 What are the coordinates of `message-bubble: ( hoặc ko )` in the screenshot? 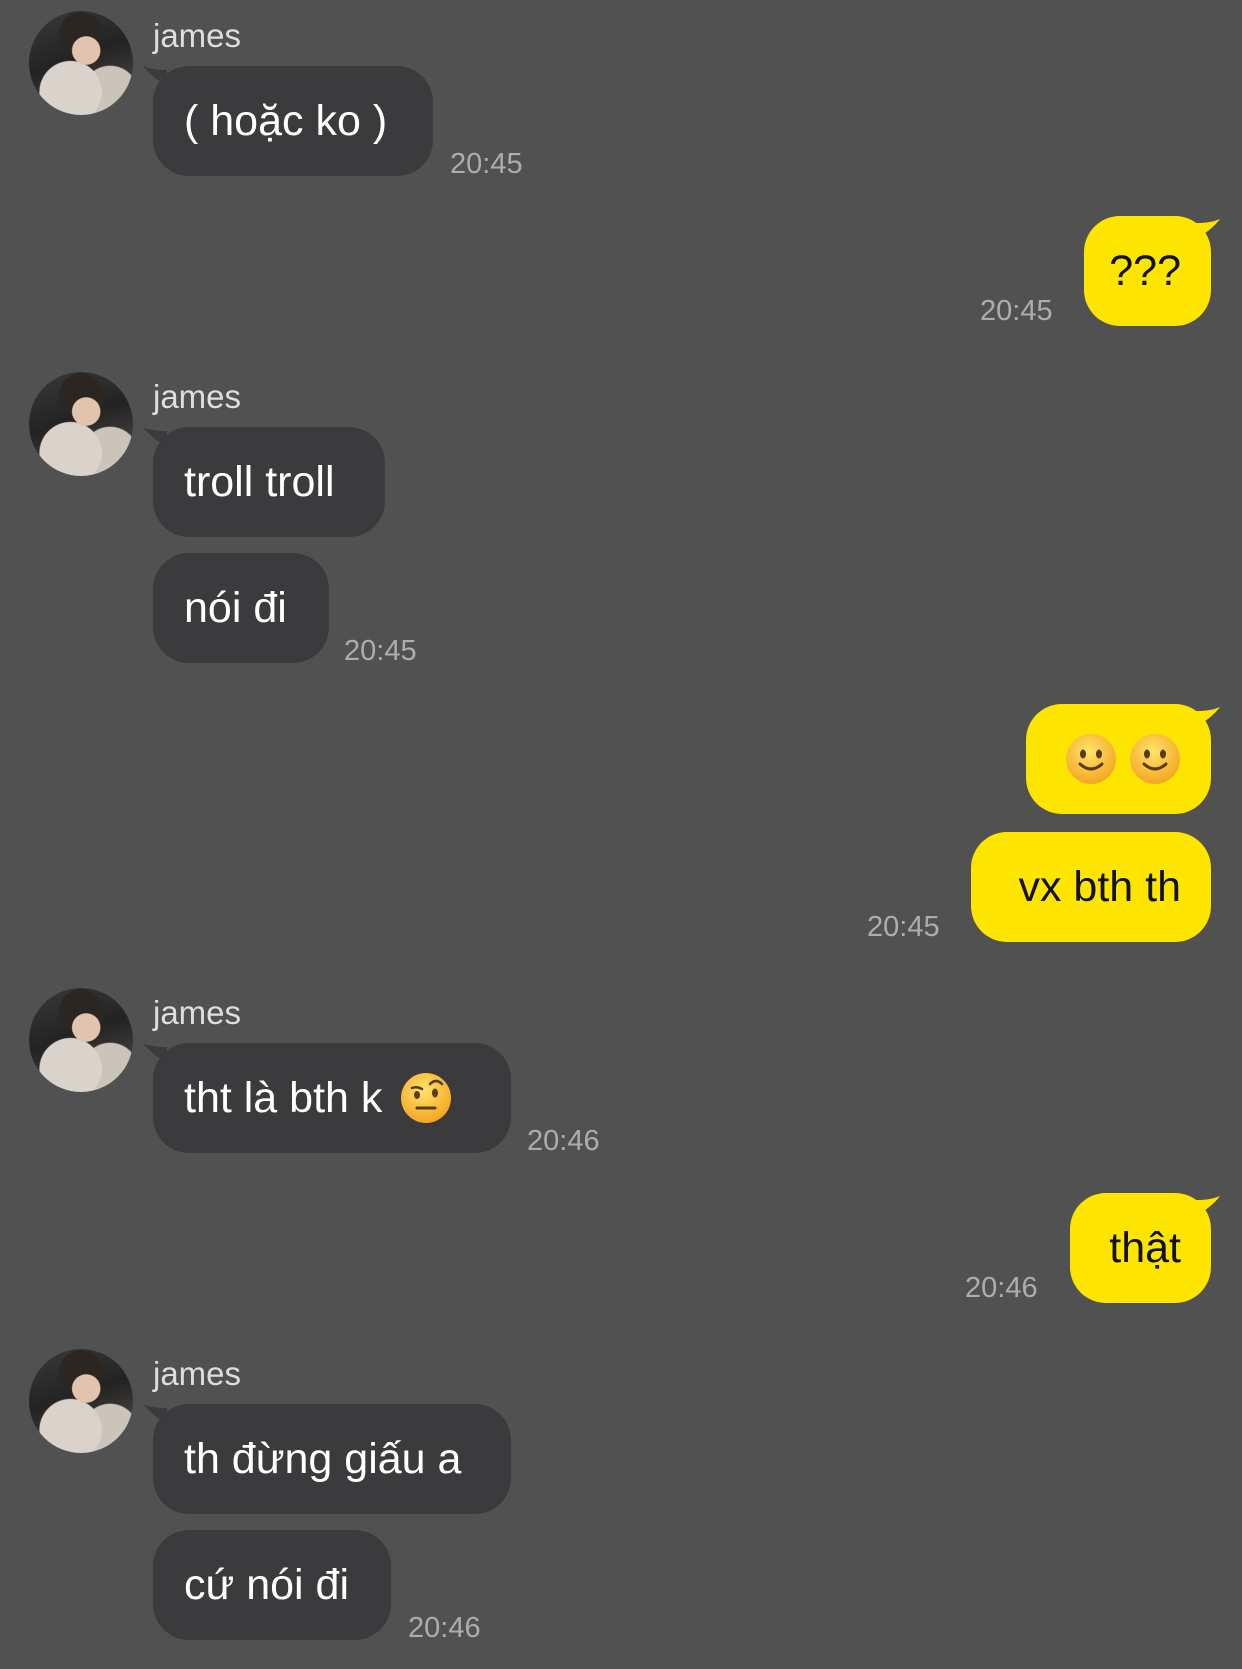 It's located at (293, 121).